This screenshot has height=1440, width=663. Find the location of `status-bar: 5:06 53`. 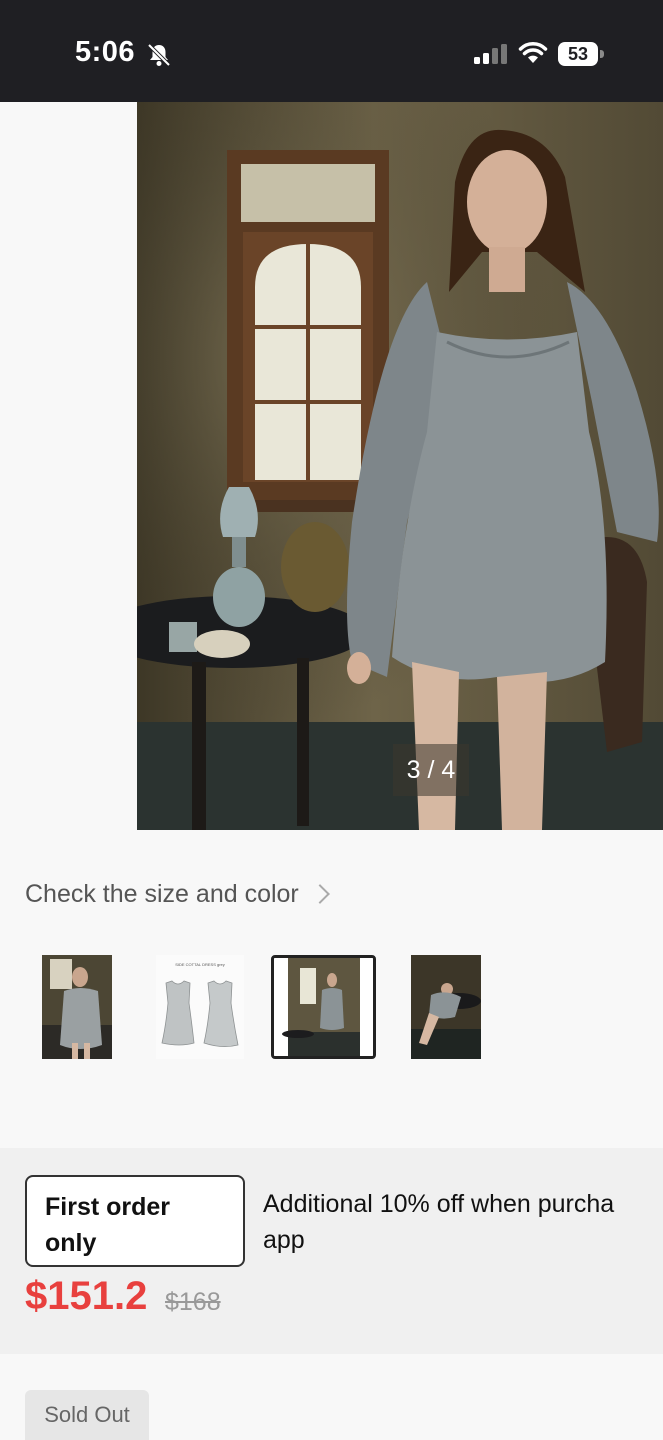

status-bar: 5:06 53 is located at coordinates (331, 51).